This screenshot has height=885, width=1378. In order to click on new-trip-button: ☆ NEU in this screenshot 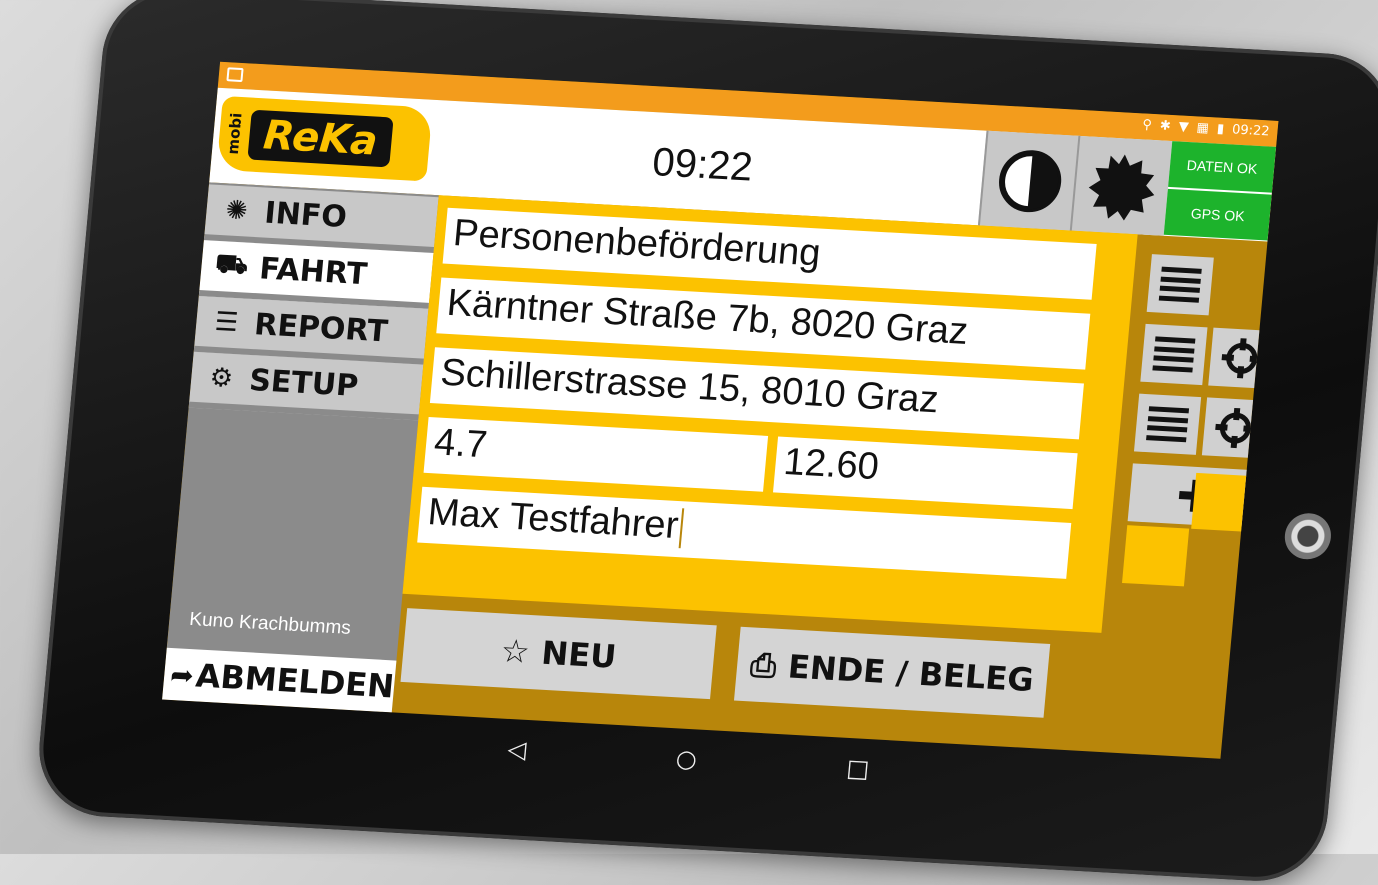, I will do `click(558, 654)`.